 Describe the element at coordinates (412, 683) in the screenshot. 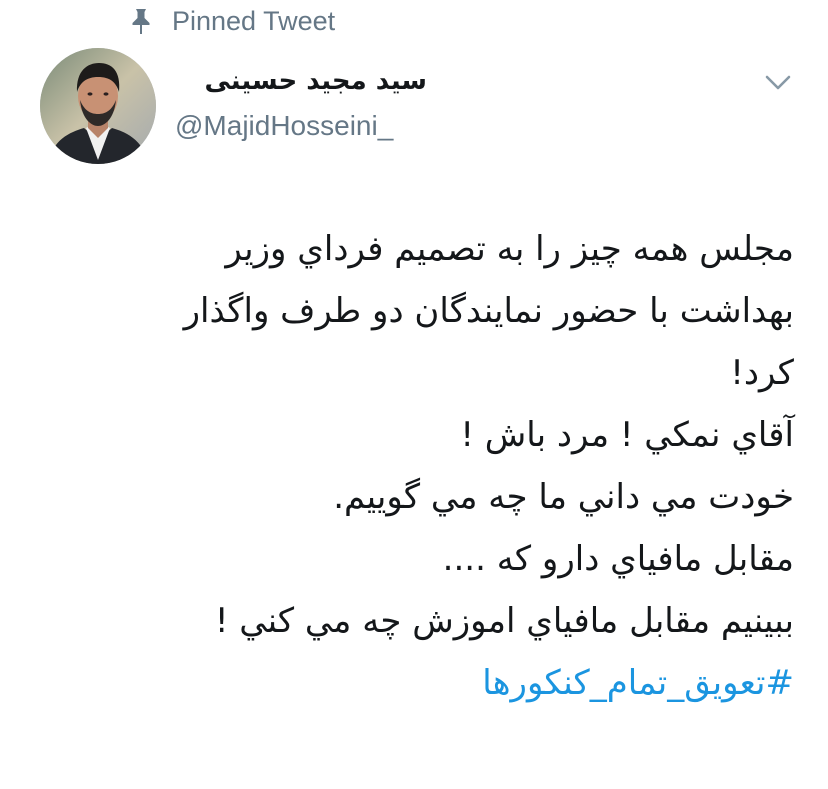

I see `hashtag-link: #تعويق_تمام_کنکورها` at that location.